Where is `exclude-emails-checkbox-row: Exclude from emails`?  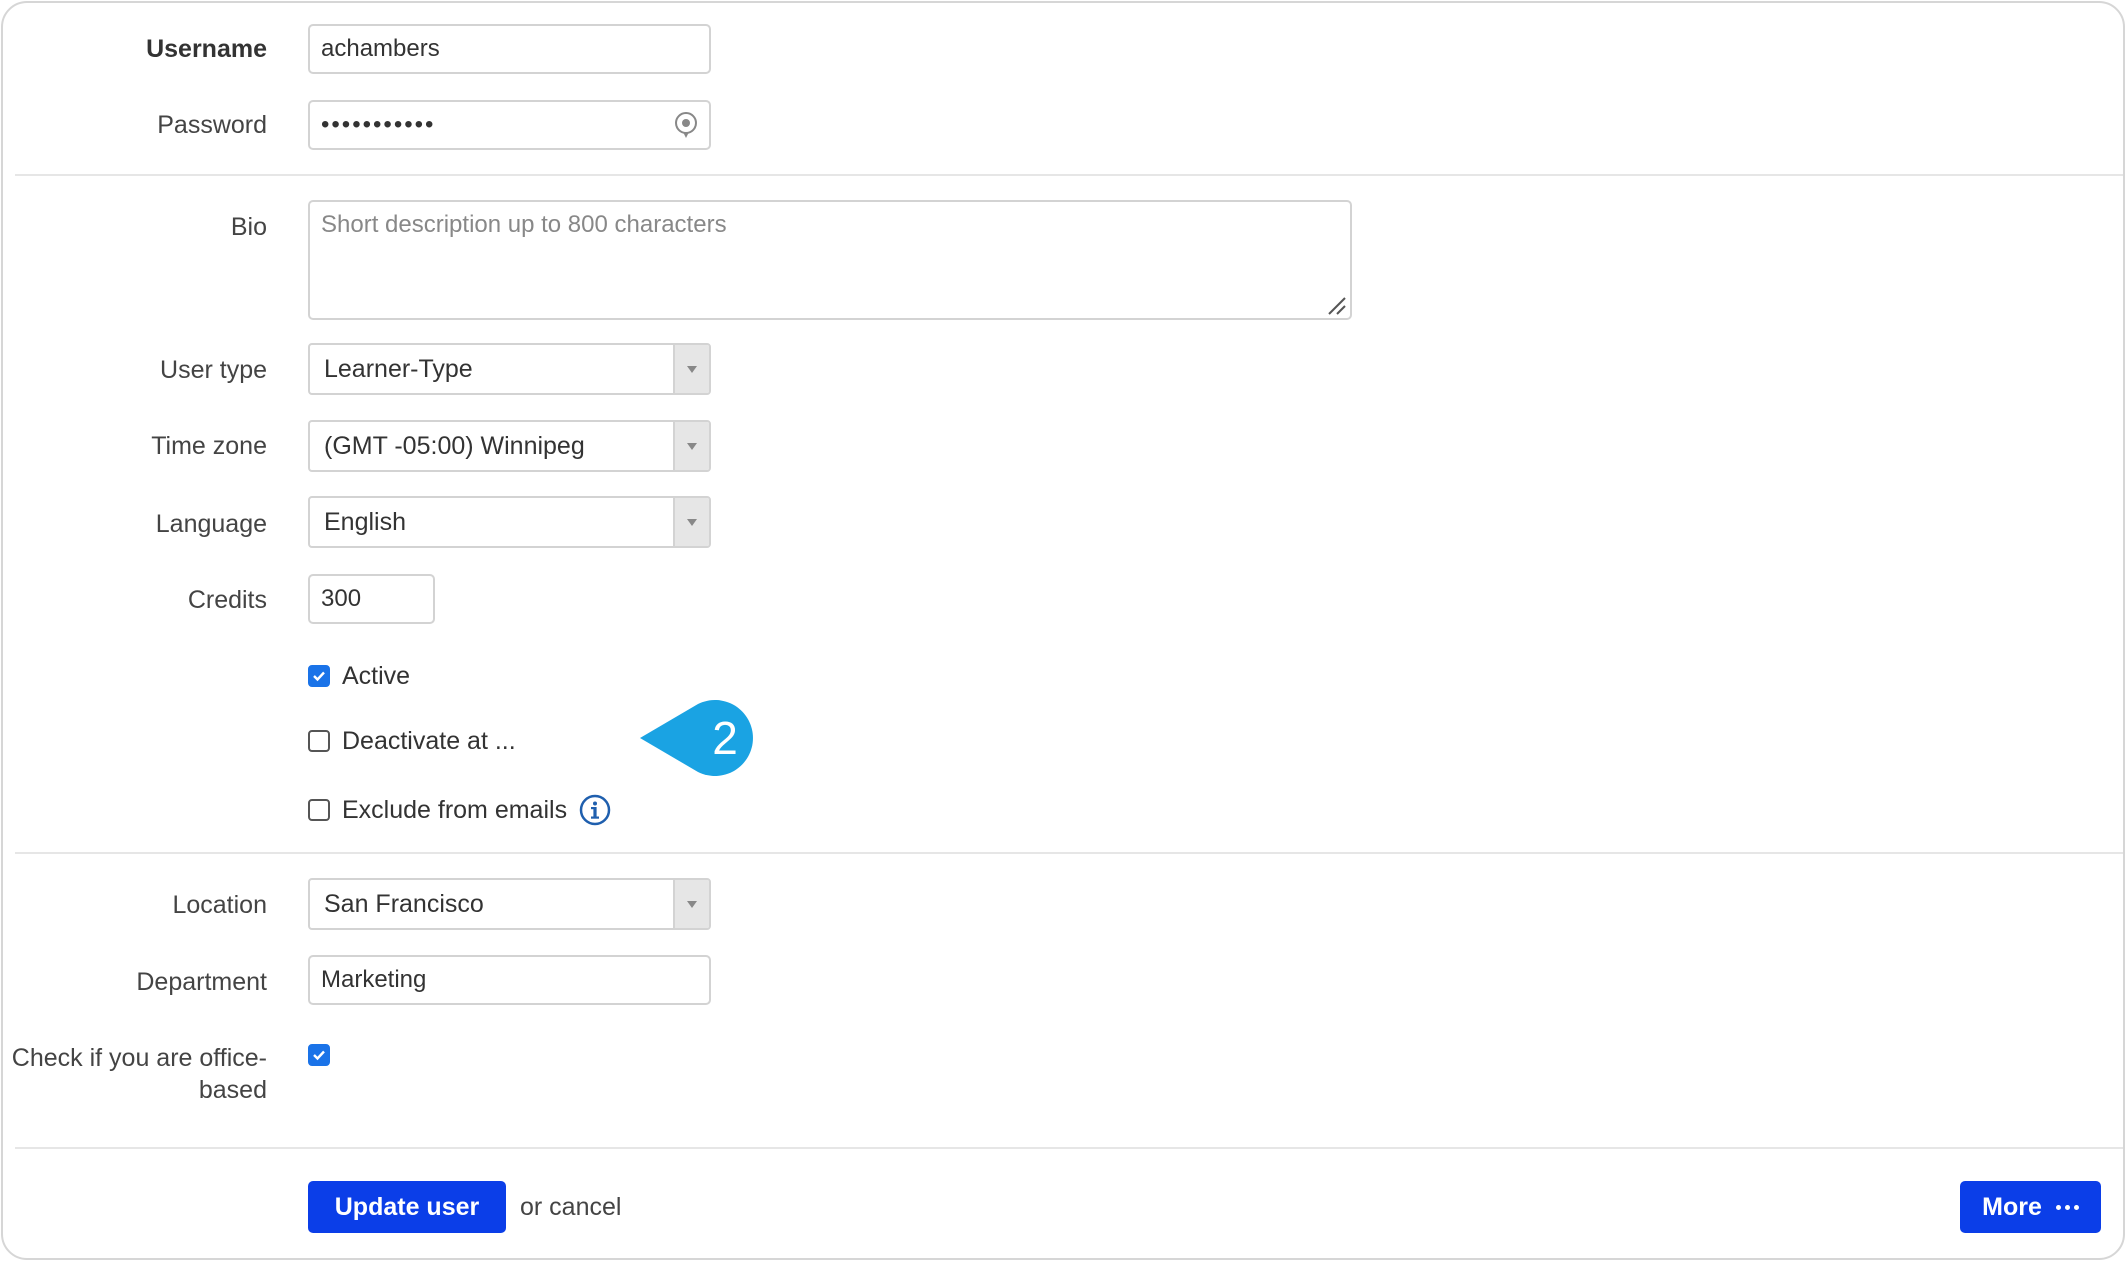
exclude-emails-checkbox-row: Exclude from emails is located at coordinates (459, 810).